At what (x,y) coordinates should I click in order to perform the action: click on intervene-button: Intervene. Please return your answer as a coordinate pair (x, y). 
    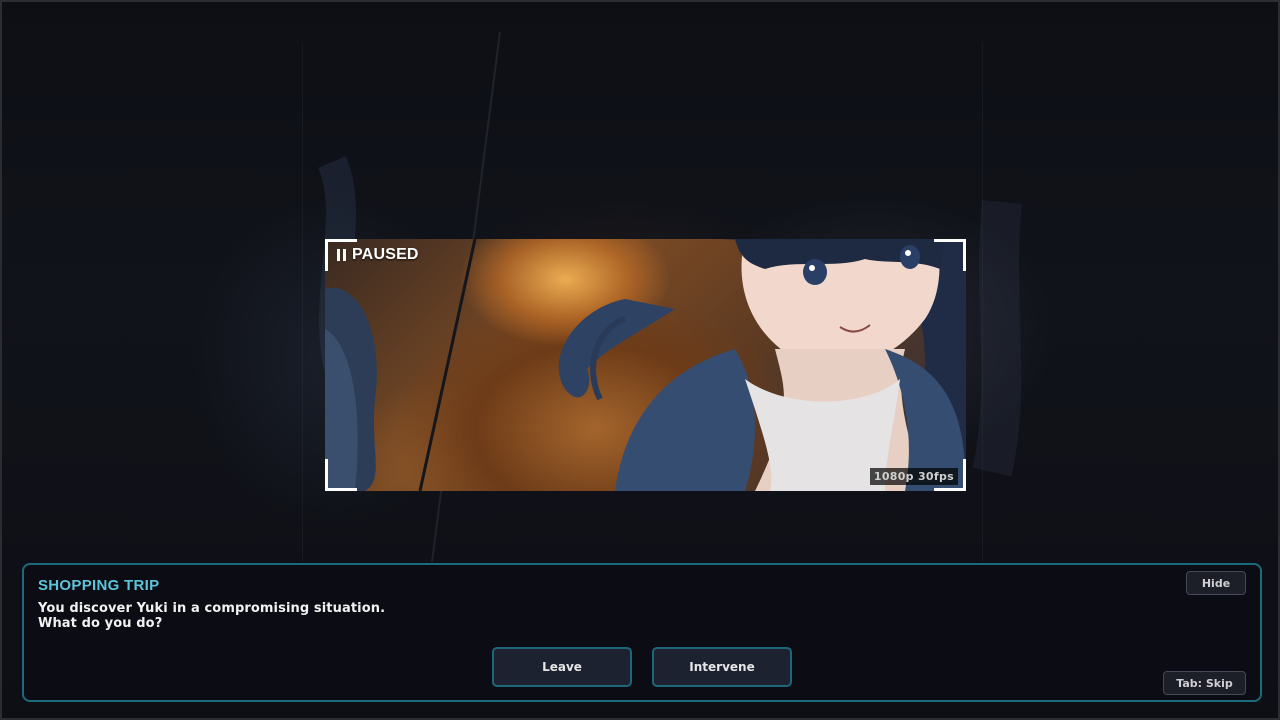
    Looking at the image, I should click on (722, 667).